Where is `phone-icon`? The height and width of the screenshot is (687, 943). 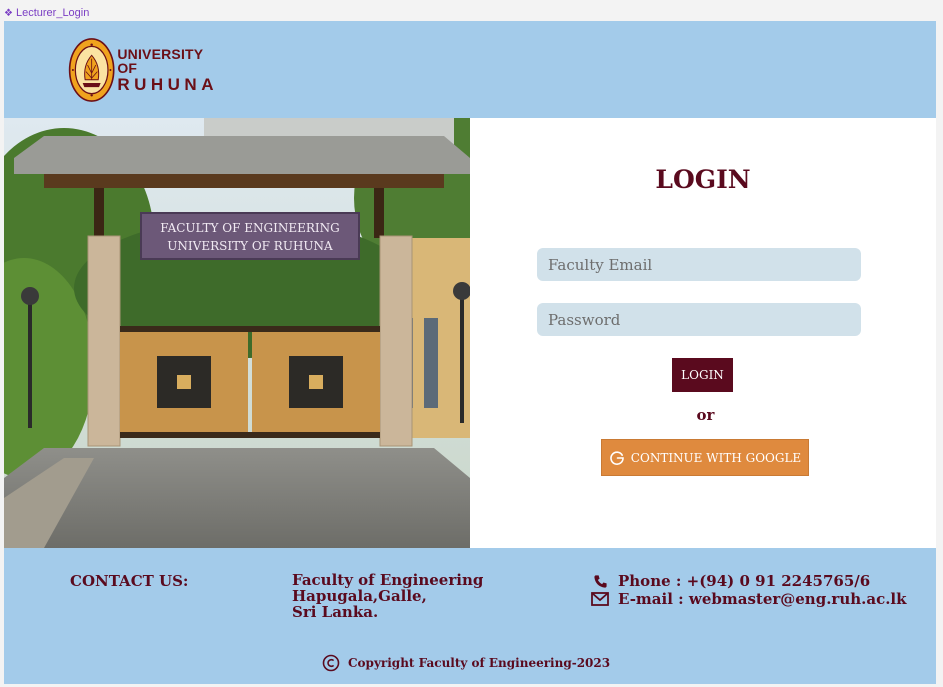 phone-icon is located at coordinates (600, 581).